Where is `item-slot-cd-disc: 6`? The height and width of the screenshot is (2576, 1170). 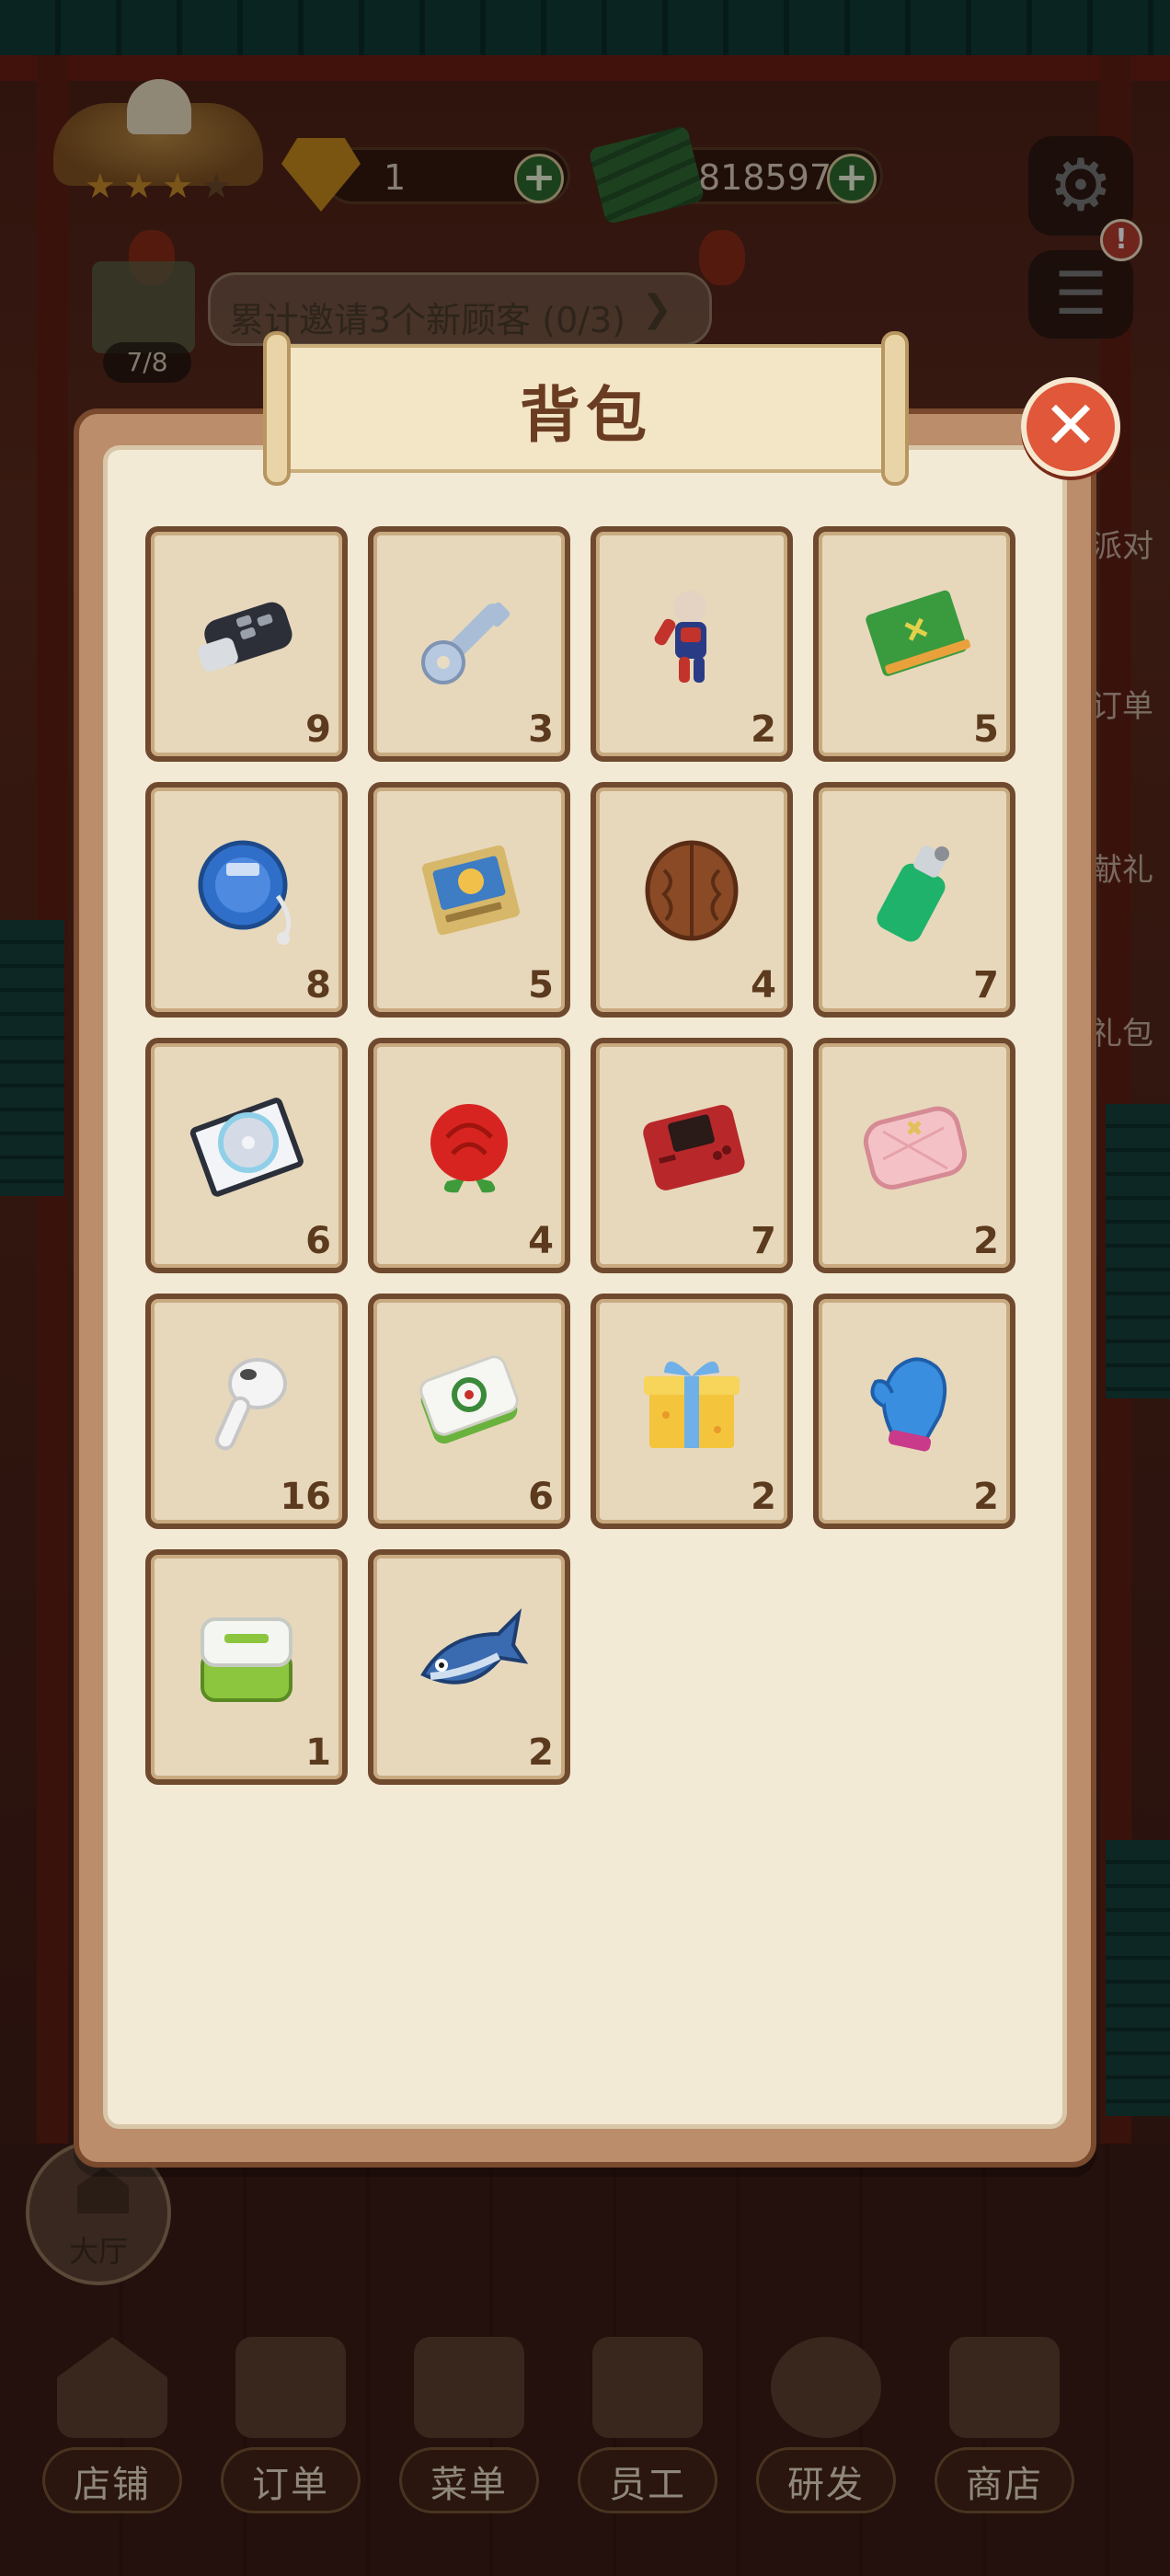
item-slot-cd-disc: 6 is located at coordinates (246, 1155).